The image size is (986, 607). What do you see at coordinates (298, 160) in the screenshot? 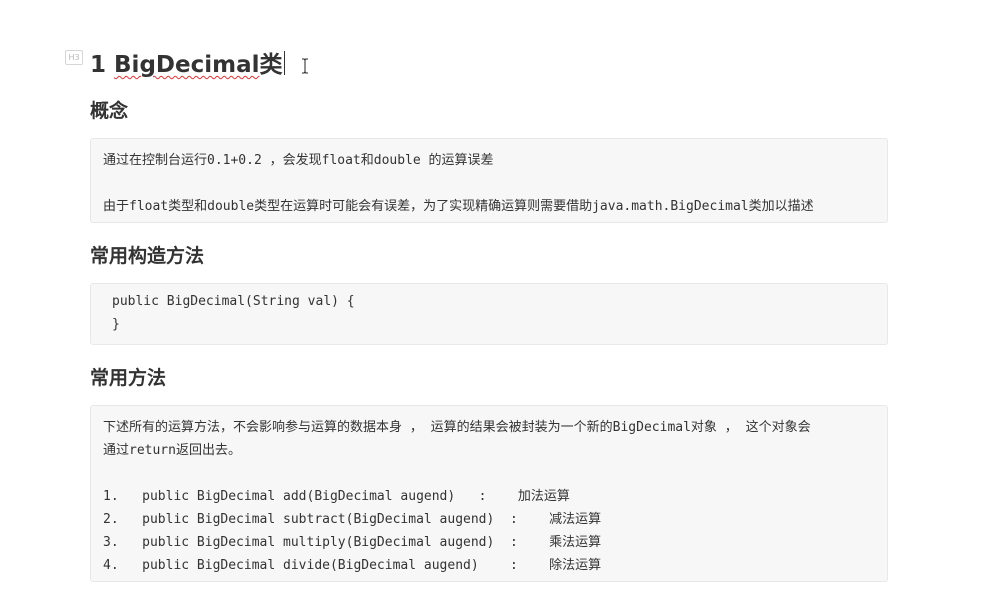
I see `concept-line-1: 通过在控制台运行0.1+0.2 ，会发现float和double 的运算误差` at bounding box center [298, 160].